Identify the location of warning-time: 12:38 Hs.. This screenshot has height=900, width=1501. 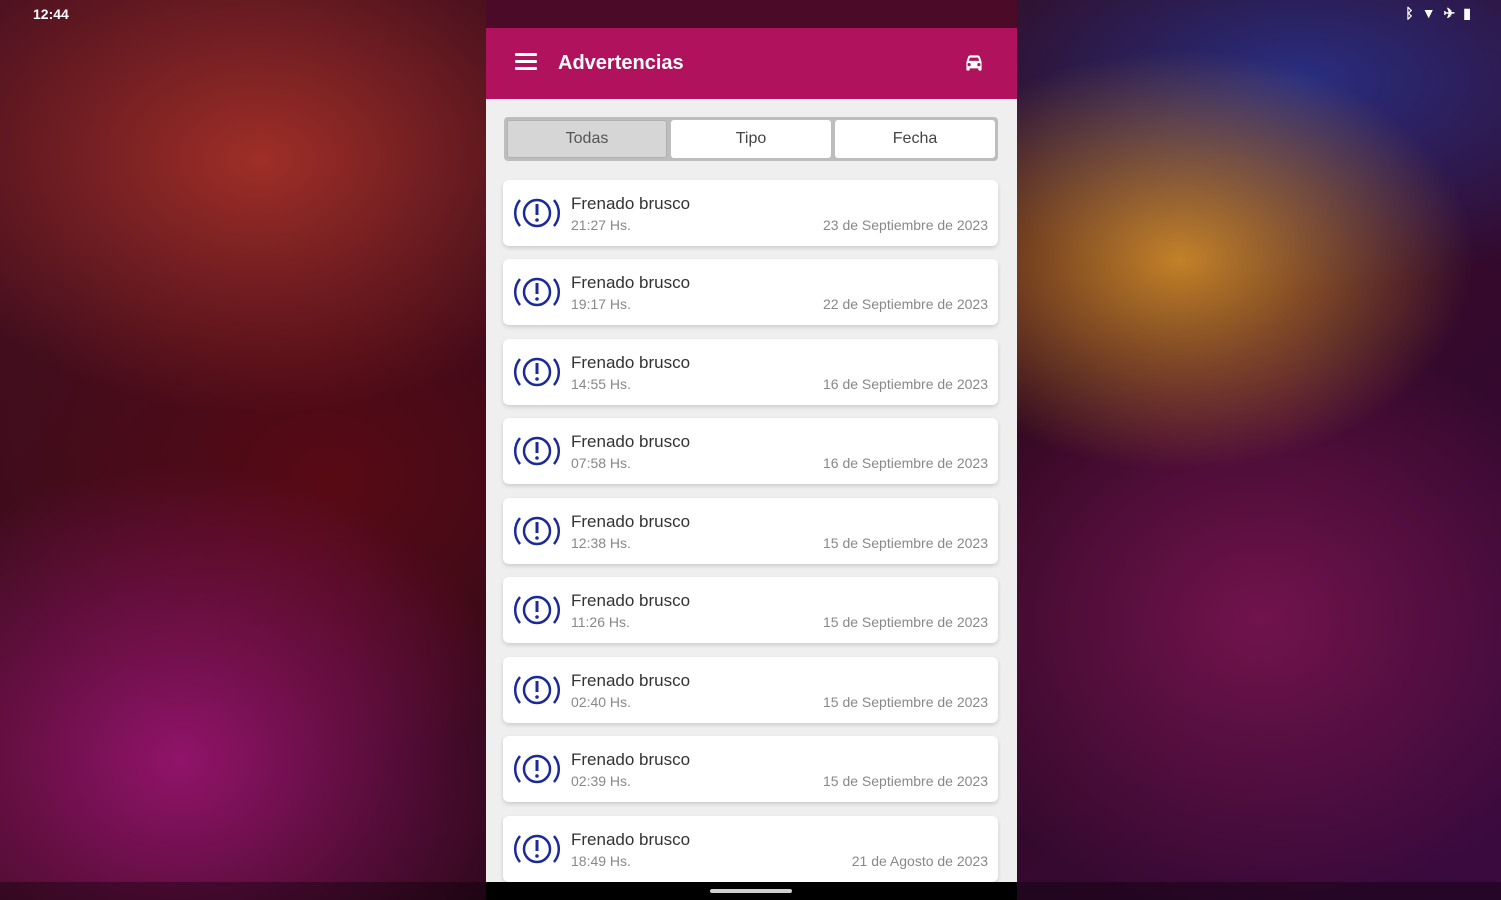
(601, 543).